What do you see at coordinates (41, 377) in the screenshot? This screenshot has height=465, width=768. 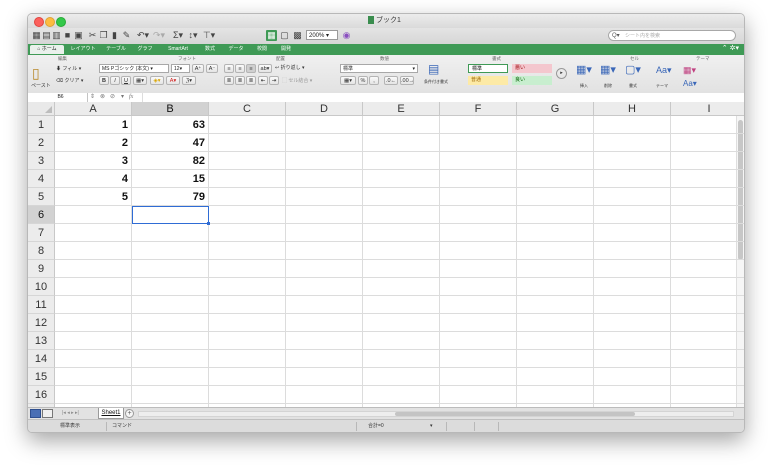 I see `row-header-15: 15` at bounding box center [41, 377].